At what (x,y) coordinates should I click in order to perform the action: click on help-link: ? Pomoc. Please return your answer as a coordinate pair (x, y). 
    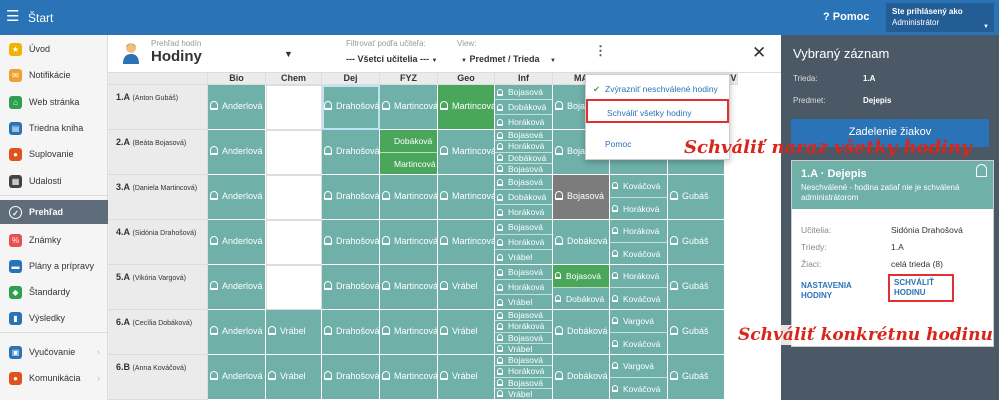
    Looking at the image, I should click on (846, 17).